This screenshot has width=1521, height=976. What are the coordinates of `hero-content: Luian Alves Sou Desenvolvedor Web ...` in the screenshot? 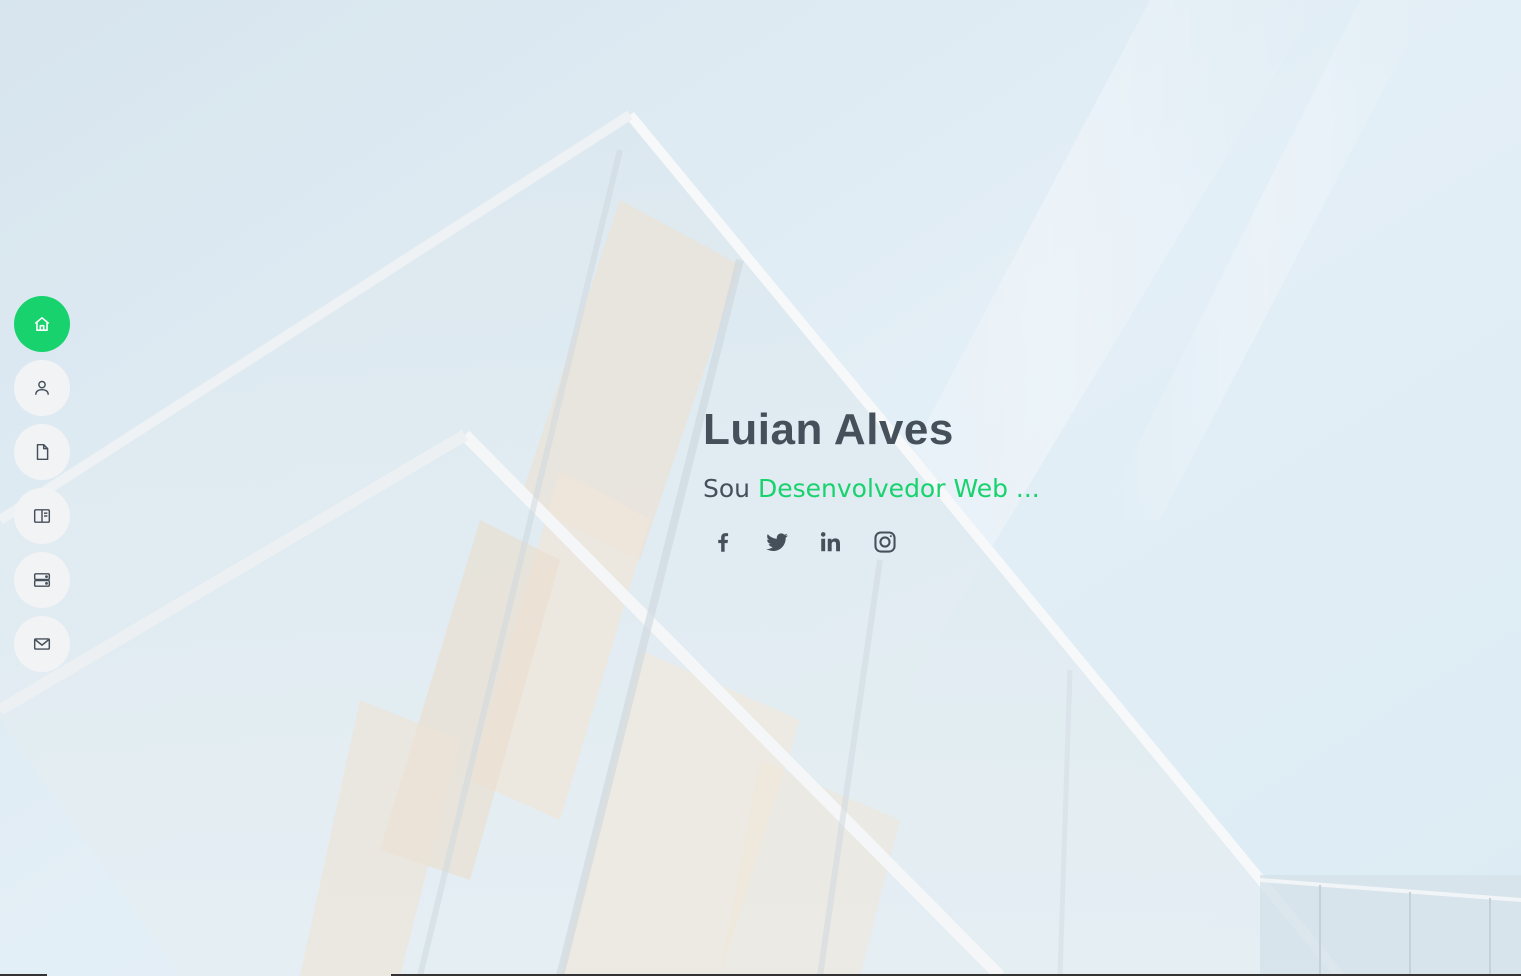 It's located at (871, 479).